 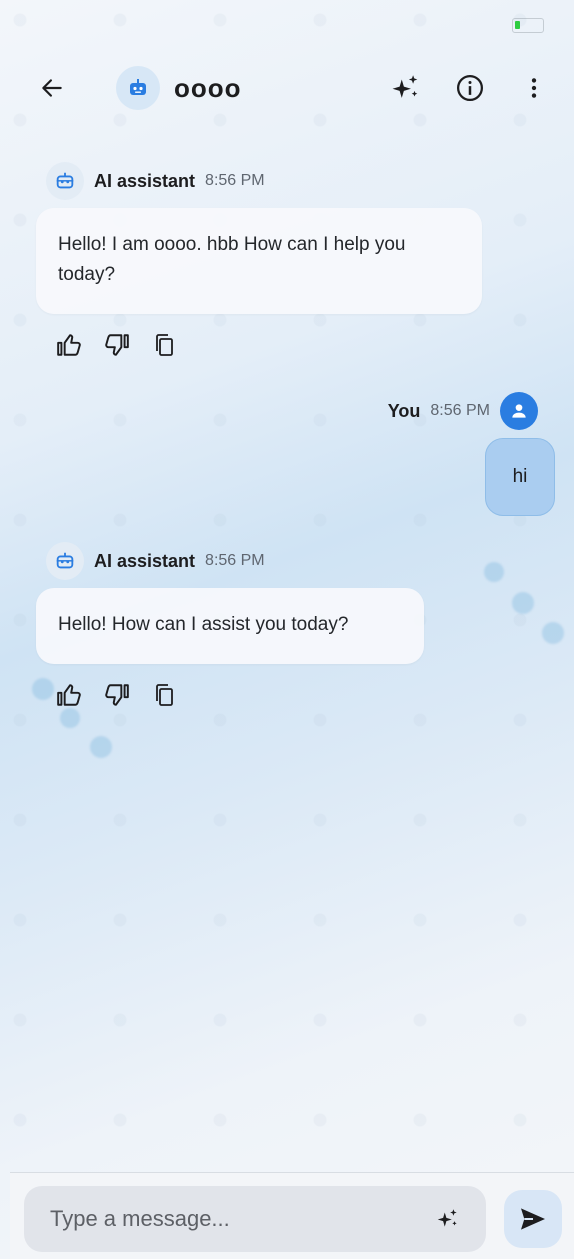 I want to click on more-vert-icon, so click(x=534, y=88).